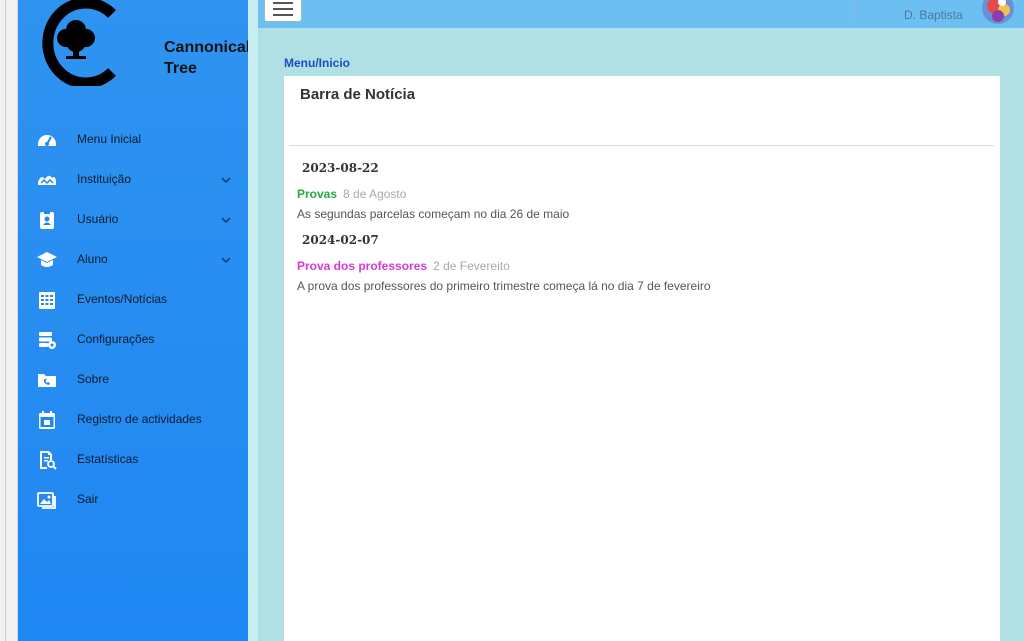  I want to click on sidebar-item-label: Sobre, so click(93, 379).